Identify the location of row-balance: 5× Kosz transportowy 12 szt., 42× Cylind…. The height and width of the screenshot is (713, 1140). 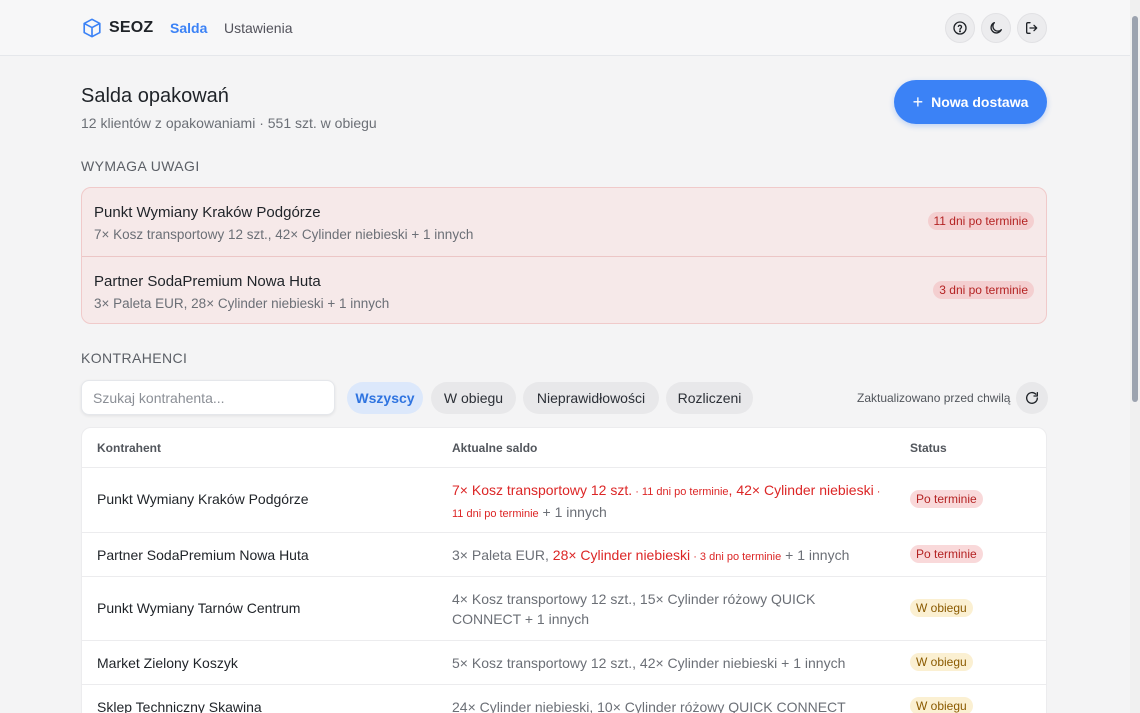
(649, 663).